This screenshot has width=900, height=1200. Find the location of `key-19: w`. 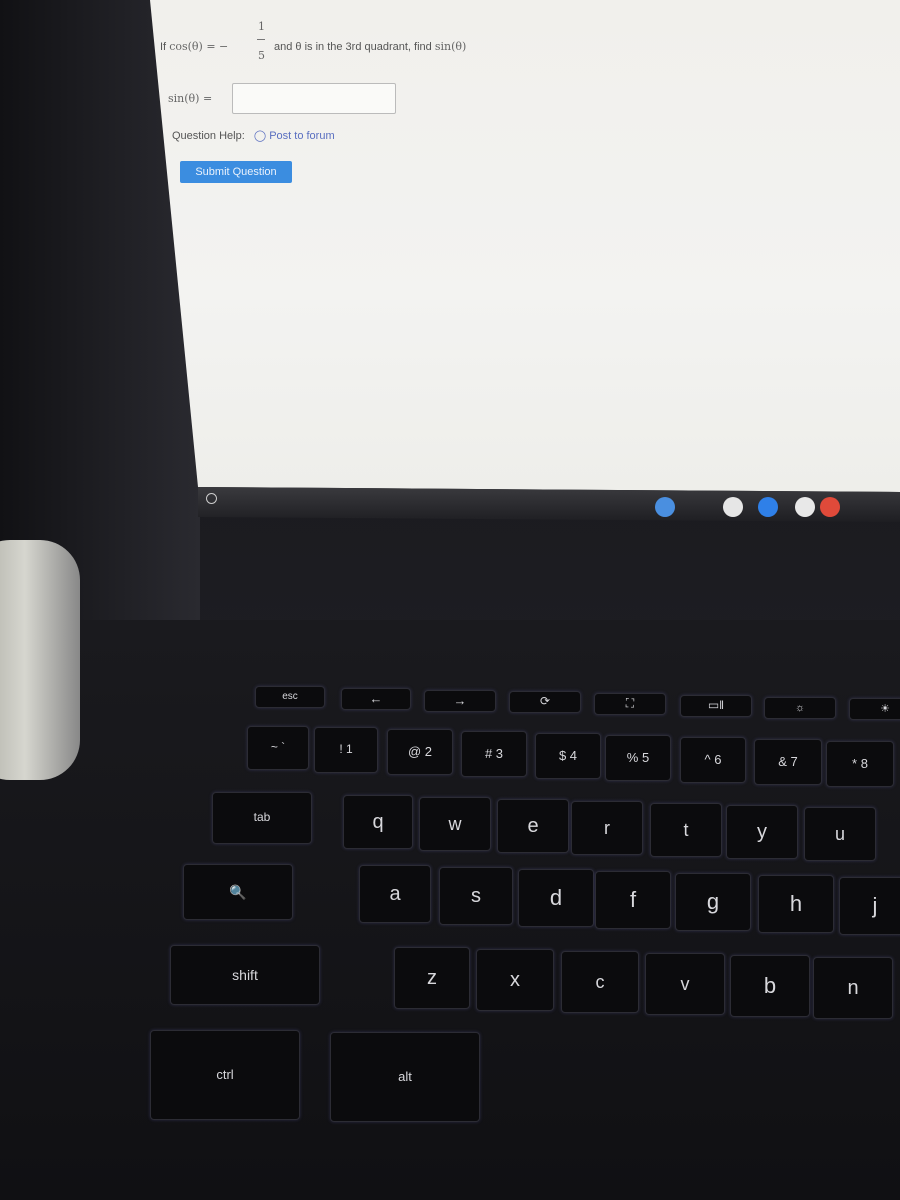

key-19: w is located at coordinates (455, 824).